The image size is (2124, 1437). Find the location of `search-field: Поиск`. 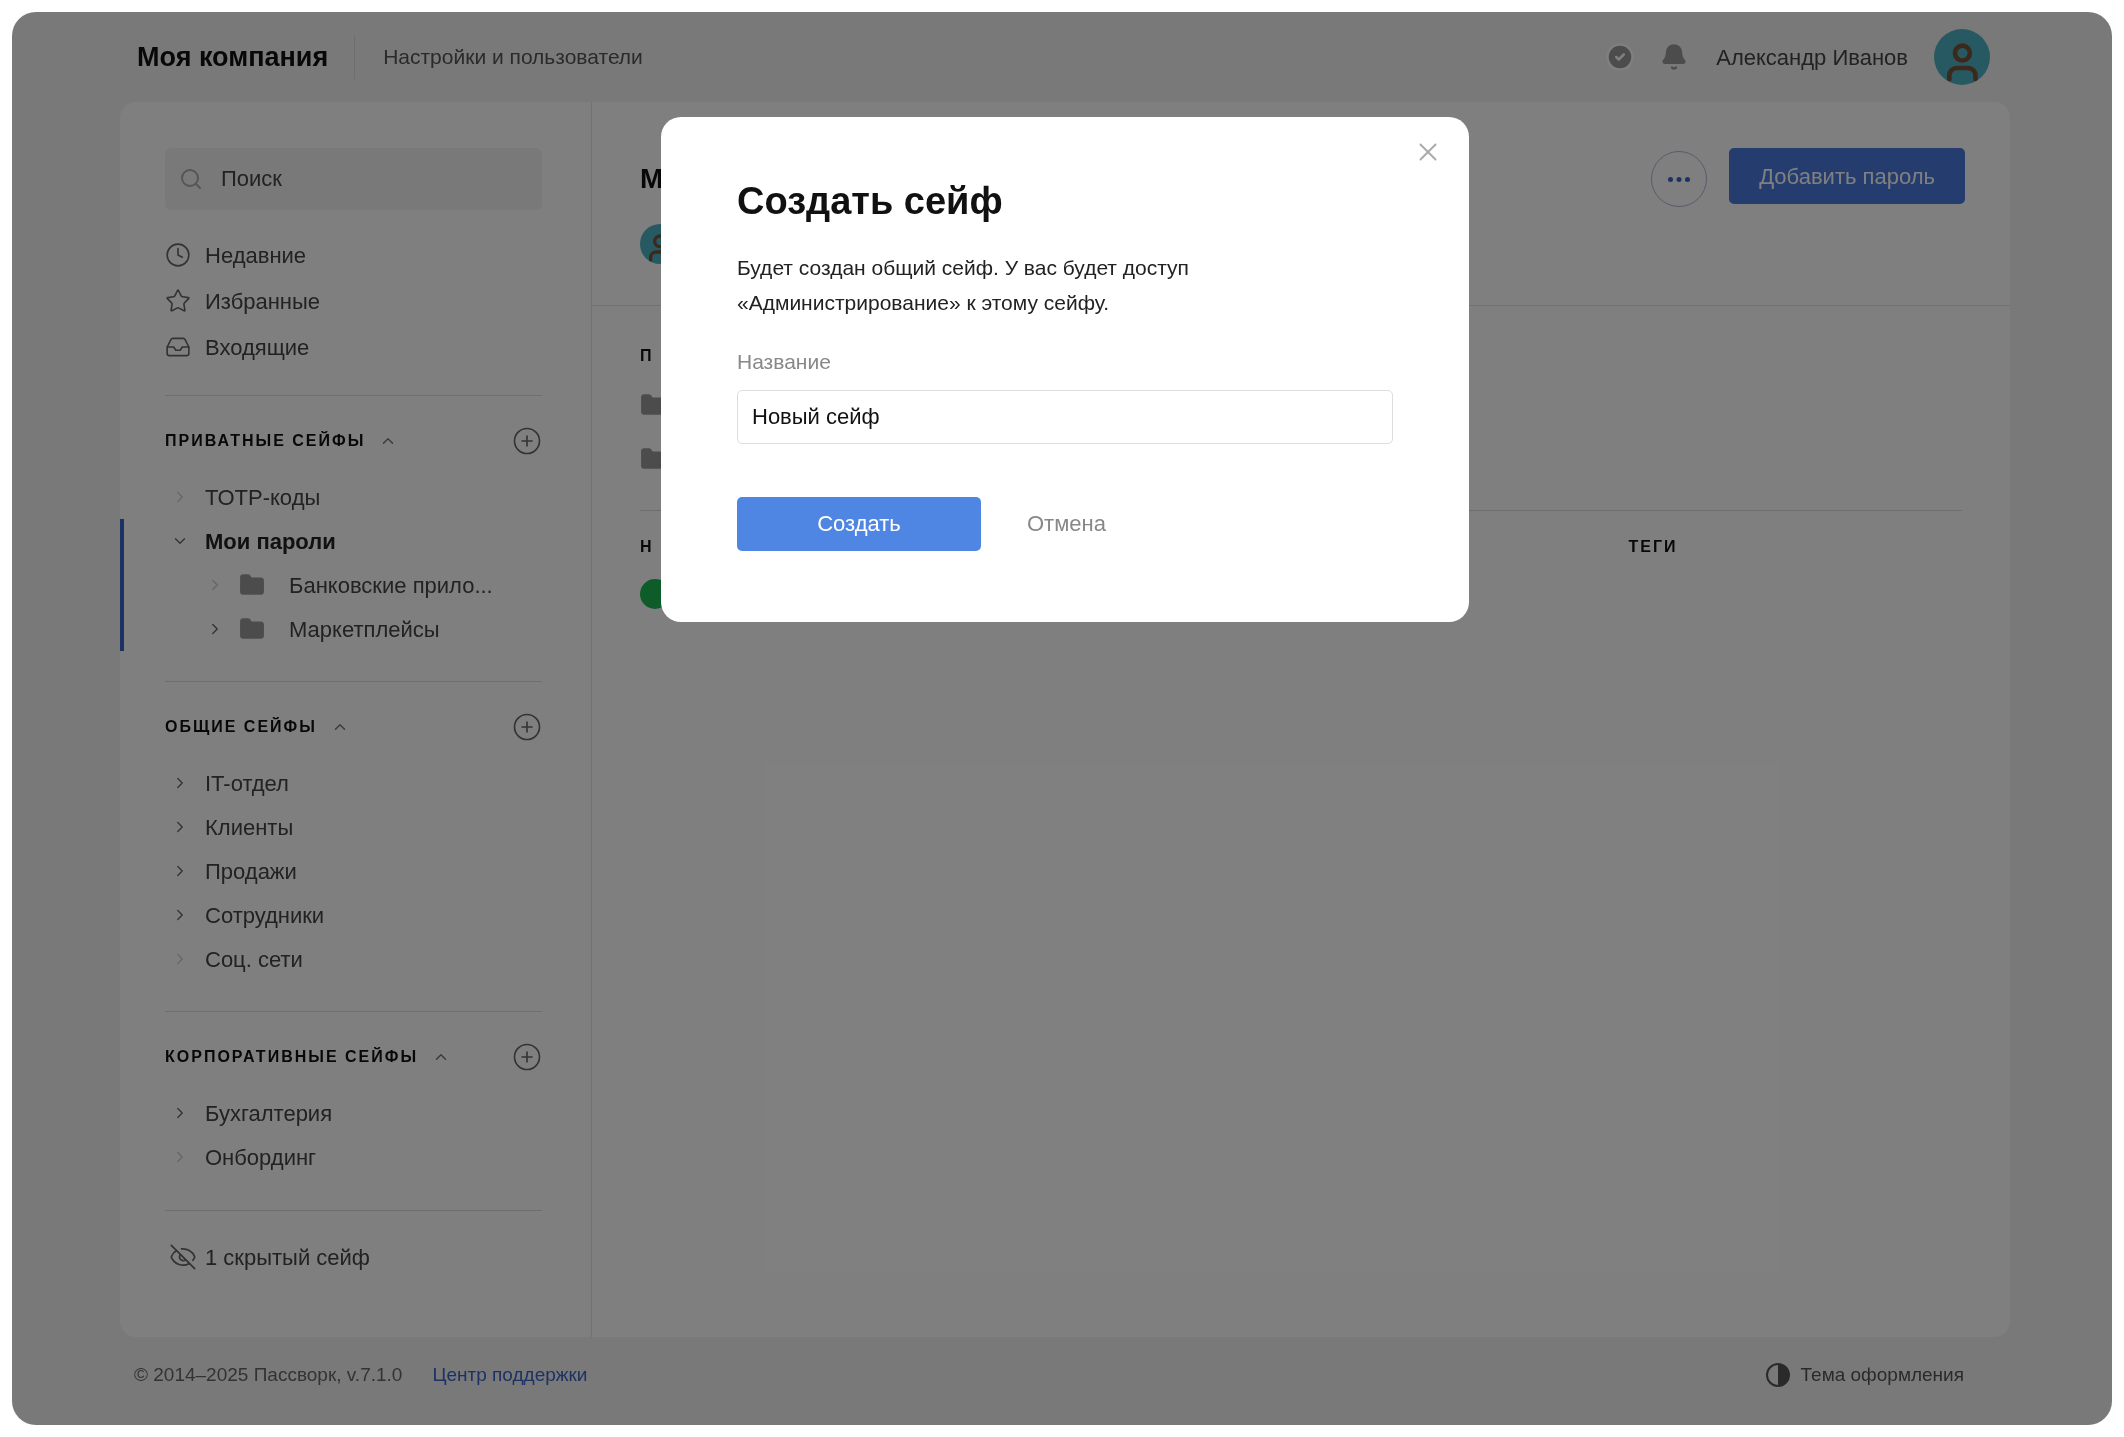

search-field: Поиск is located at coordinates (353, 179).